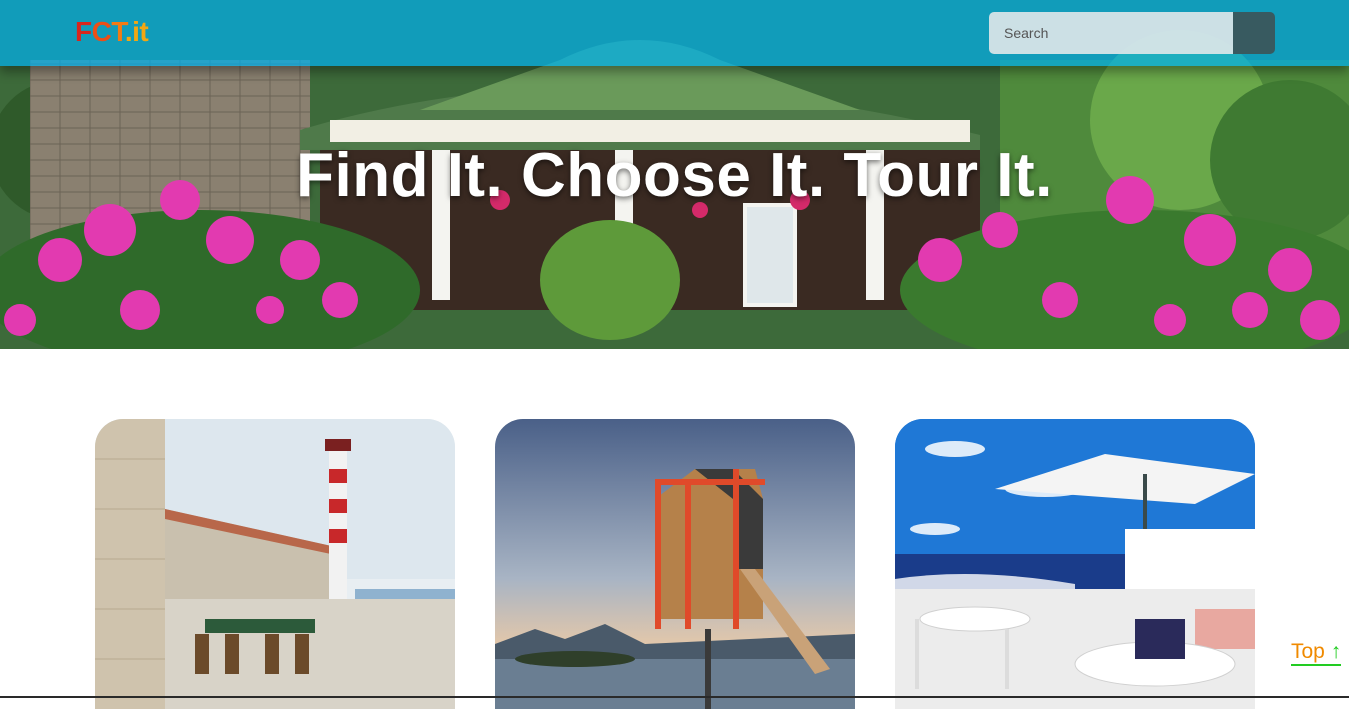 The height and width of the screenshot is (709, 1349). I want to click on logo-letter-f: F, so click(83, 31).